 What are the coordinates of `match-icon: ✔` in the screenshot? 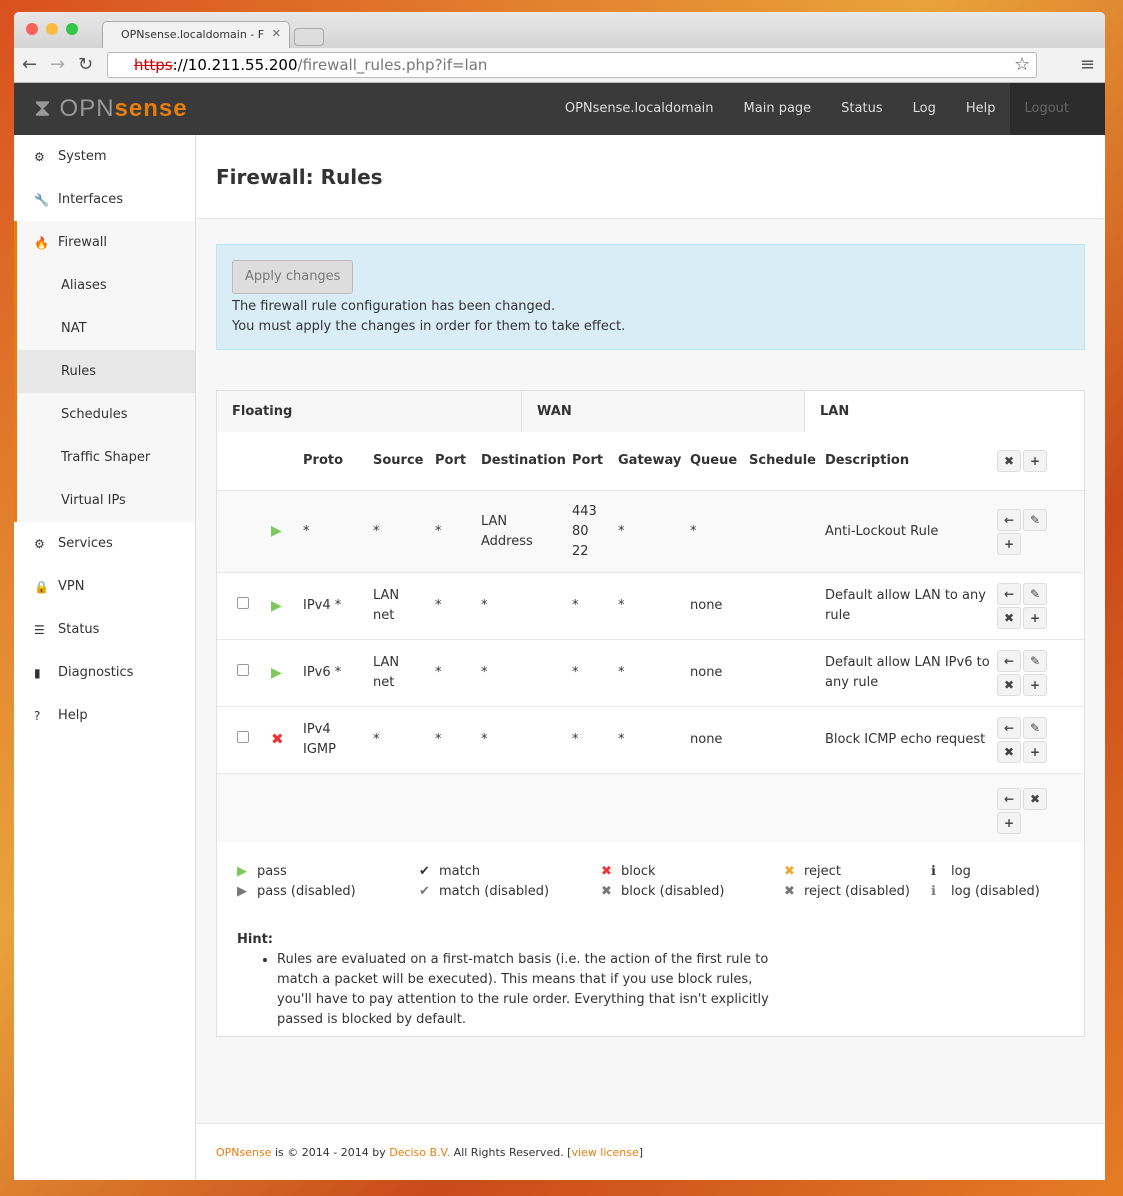 It's located at (424, 871).